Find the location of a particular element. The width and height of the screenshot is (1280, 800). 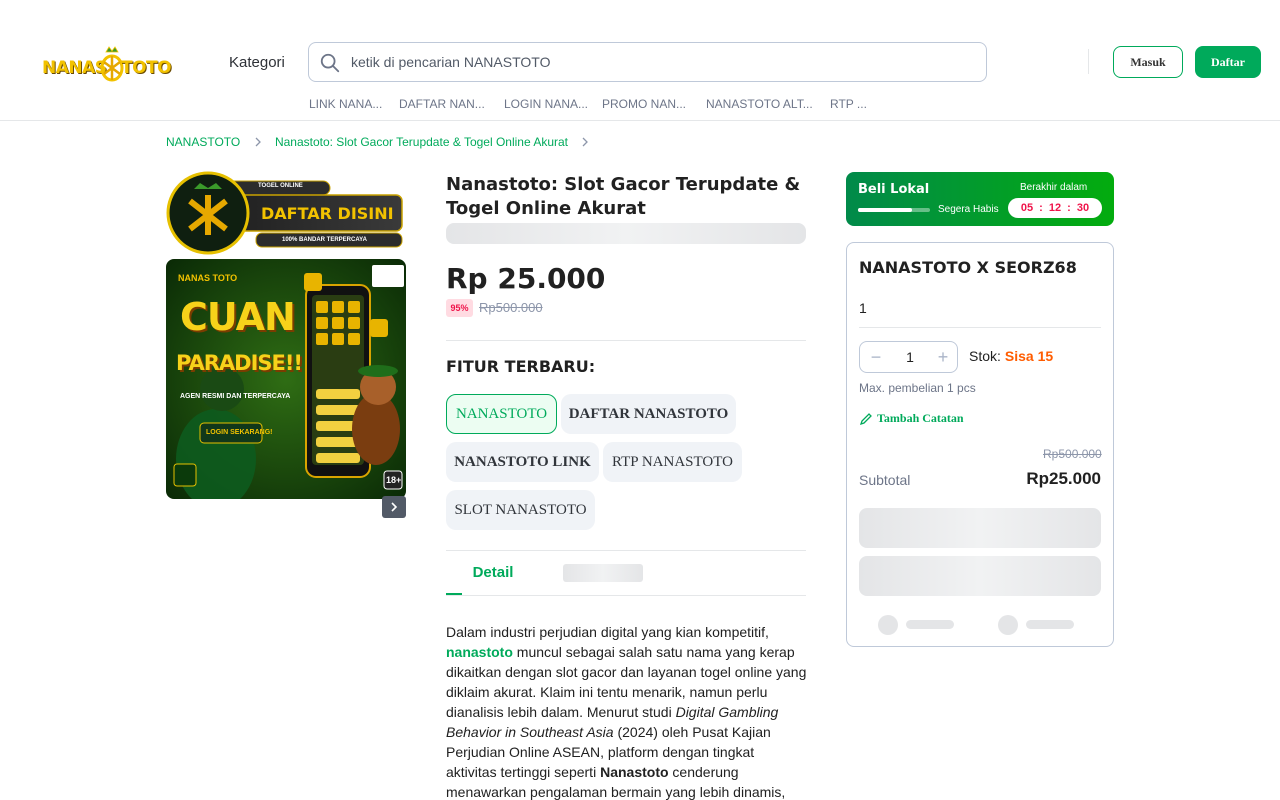

countdown-timer: 05:12:30 is located at coordinates (1055, 208).